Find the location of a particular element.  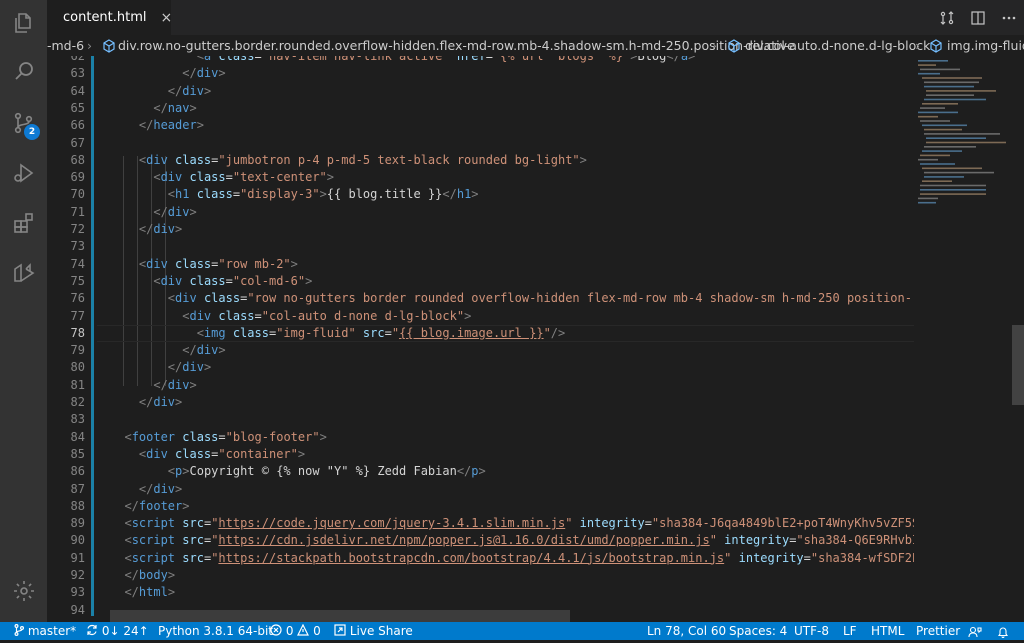

explorer-button is located at coordinates (23, 23).